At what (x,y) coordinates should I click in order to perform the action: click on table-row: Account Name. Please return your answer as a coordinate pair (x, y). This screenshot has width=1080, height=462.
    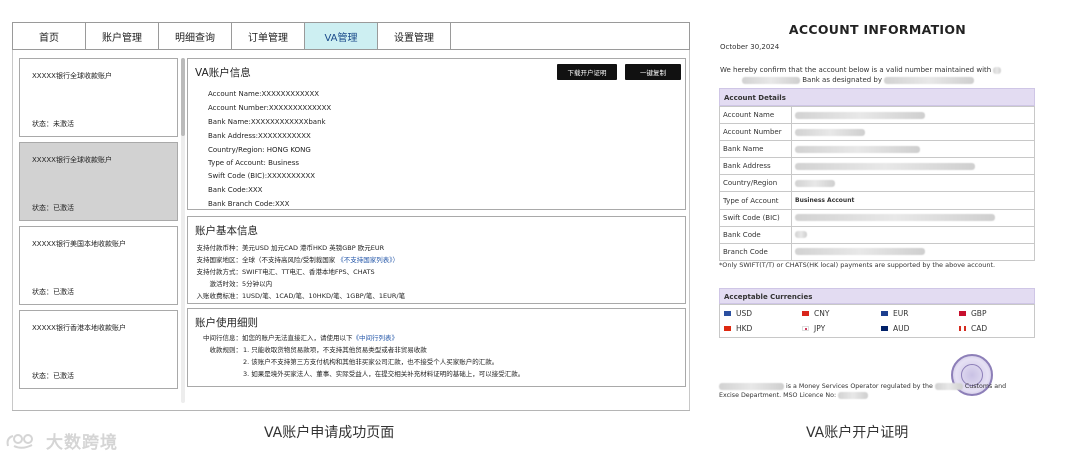
    Looking at the image, I should click on (877, 115).